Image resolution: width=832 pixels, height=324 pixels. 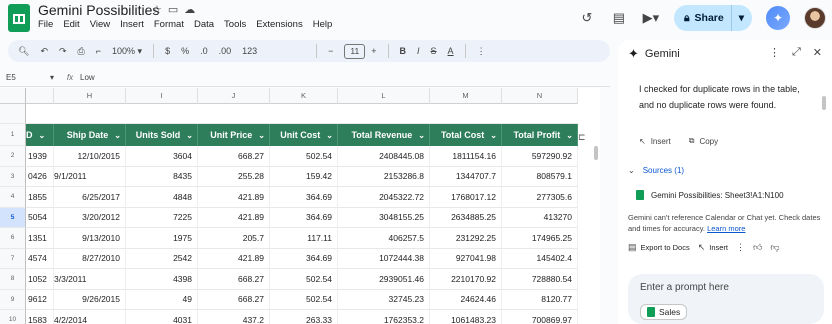 What do you see at coordinates (582, 137) in the screenshot?
I see `table-options-icon: ⊏` at bounding box center [582, 137].